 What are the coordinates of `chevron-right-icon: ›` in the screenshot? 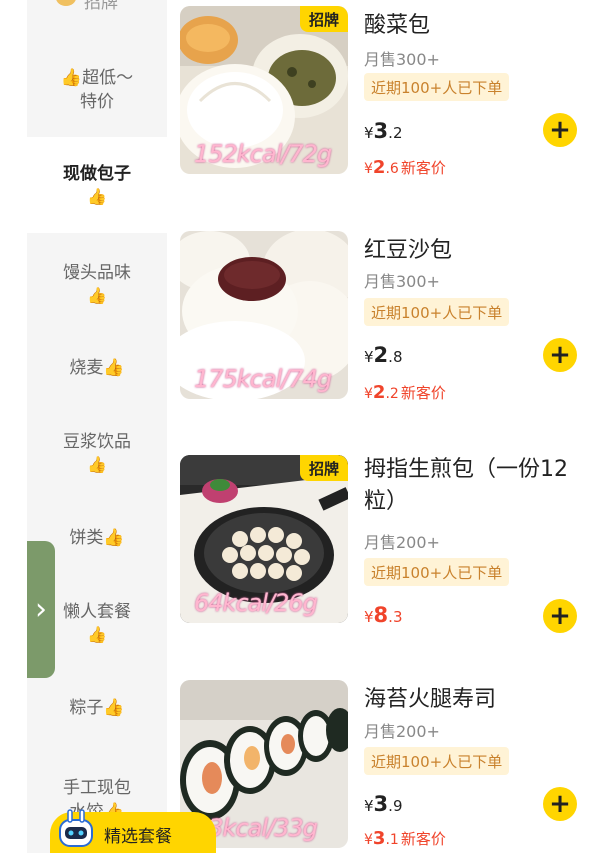 It's located at (41, 609).